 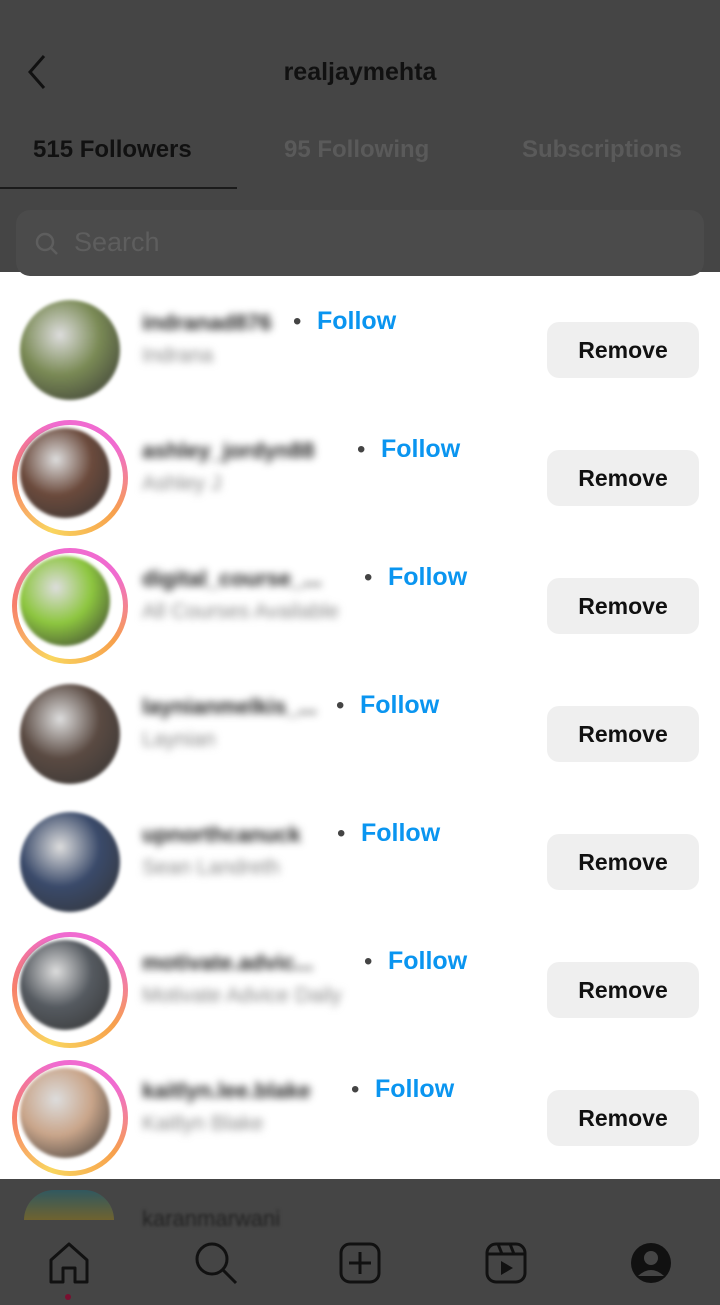 I want to click on full-name: All Courses Available, so click(x=240, y=611).